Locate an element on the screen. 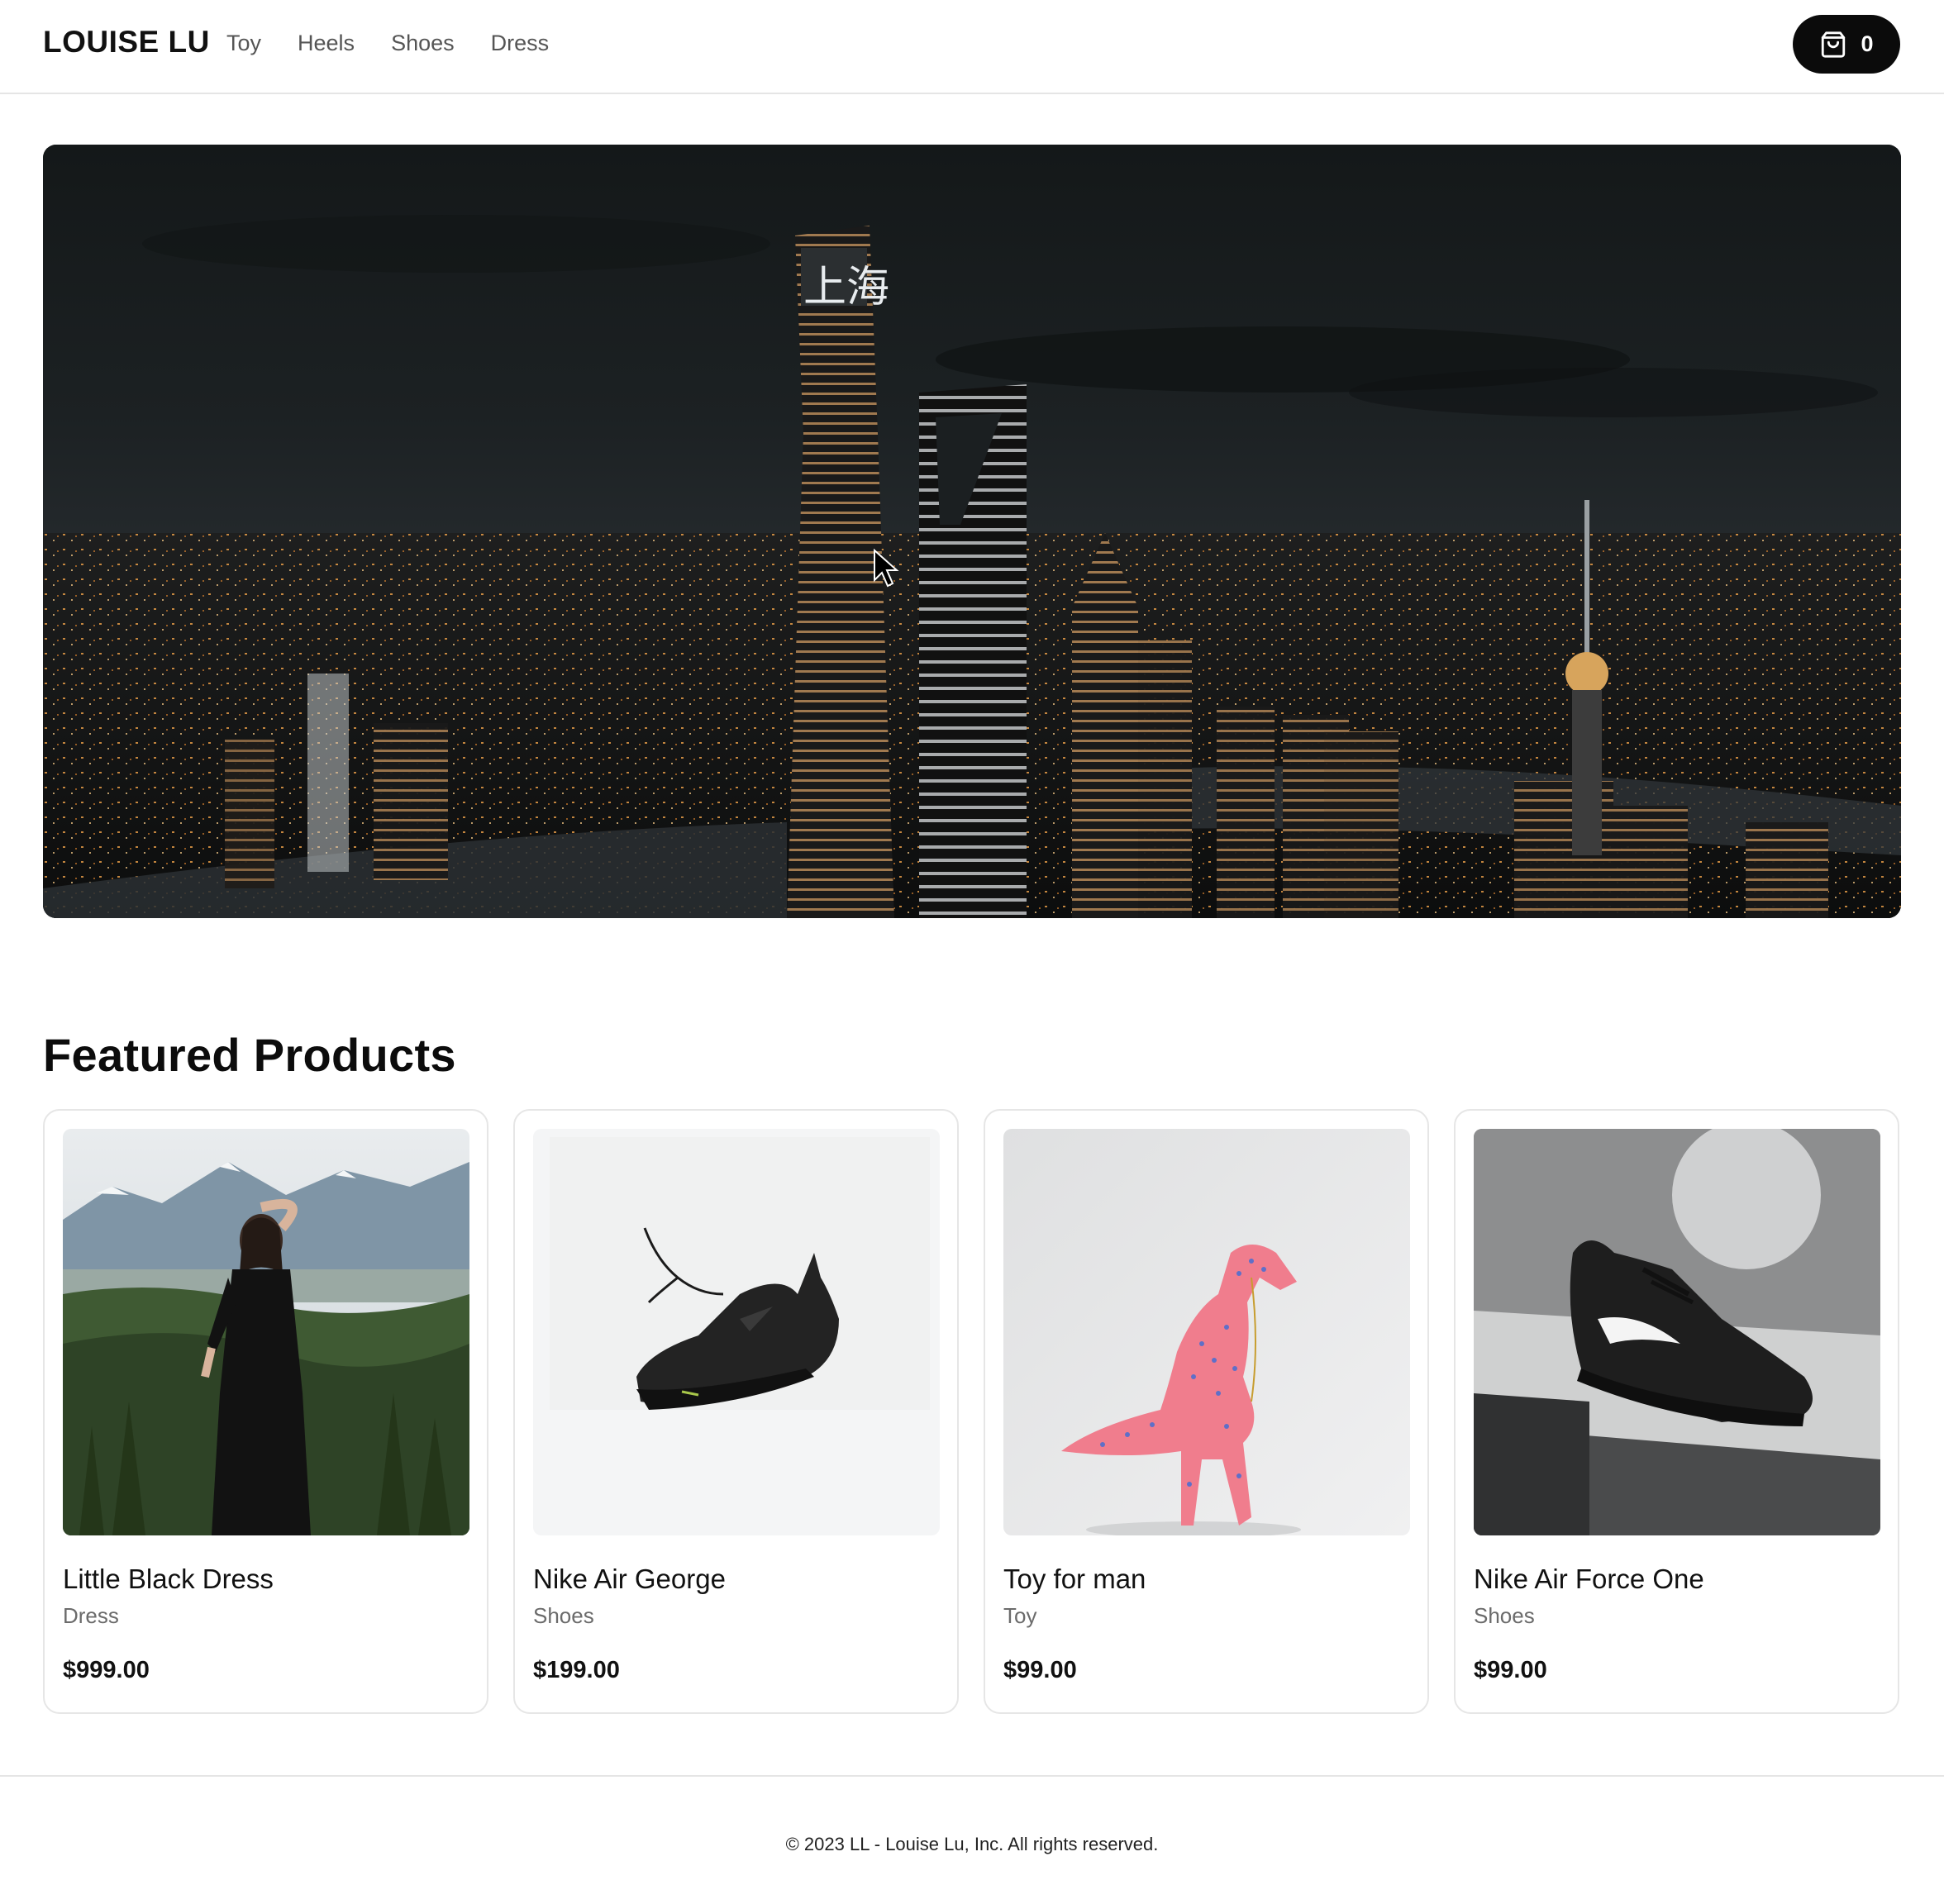  cart-count: 0 is located at coordinates (1867, 43).